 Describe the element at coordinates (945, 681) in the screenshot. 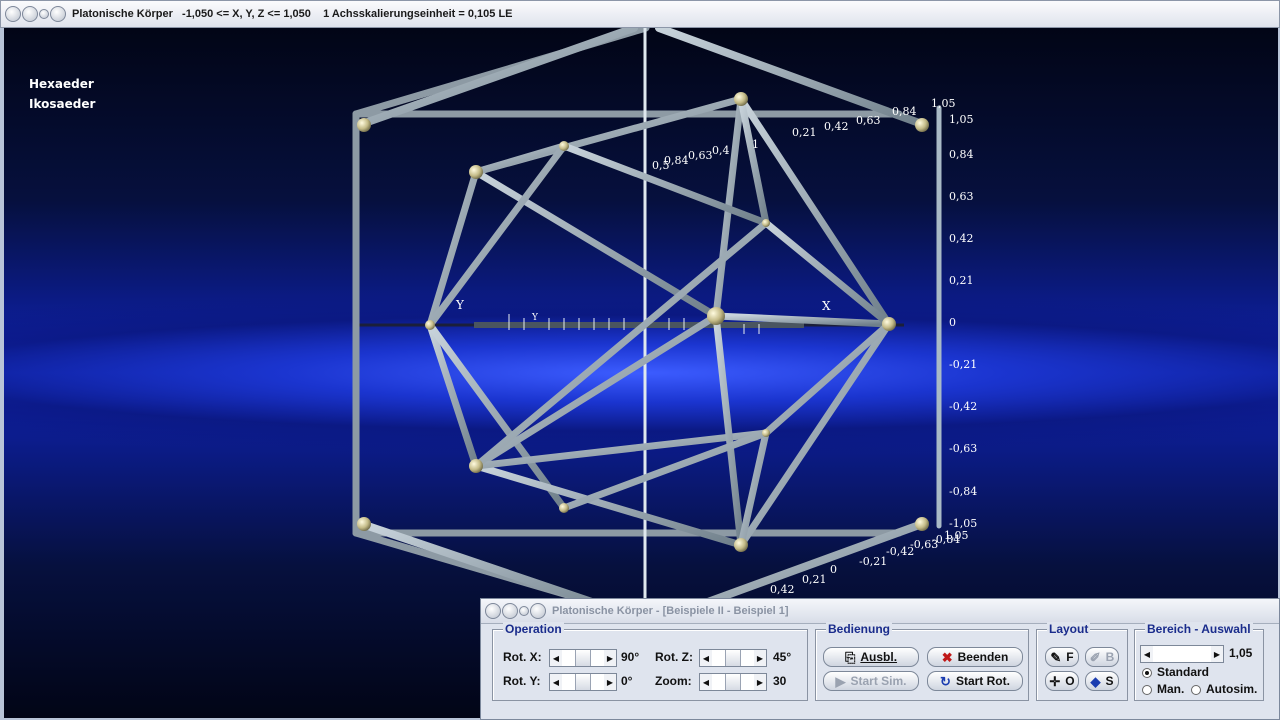

I see `rotate-icon: ↻` at that location.